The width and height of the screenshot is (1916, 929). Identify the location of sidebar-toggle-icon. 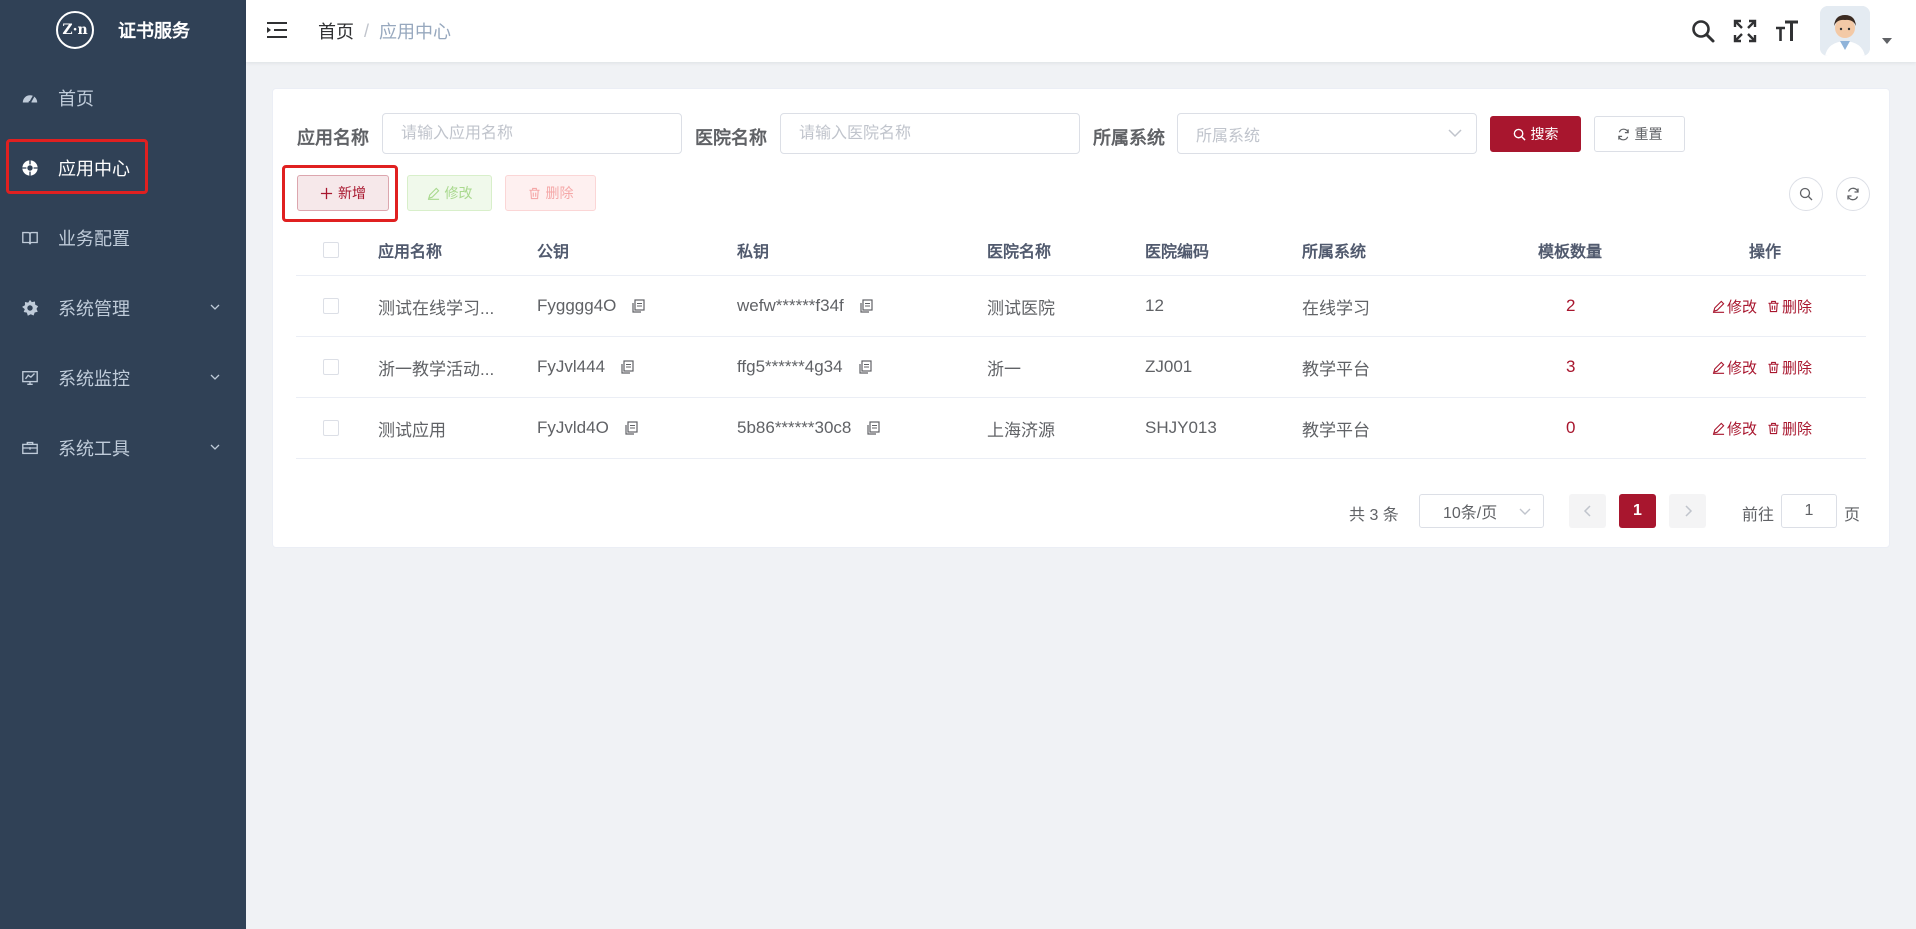
(277, 30).